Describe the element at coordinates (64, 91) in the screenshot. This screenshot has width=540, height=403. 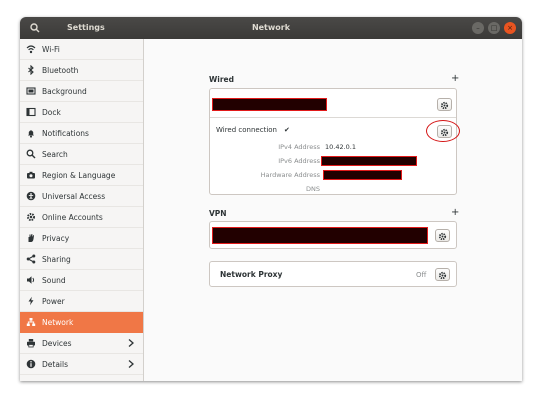
I see `sidebar-item-label: Background` at that location.